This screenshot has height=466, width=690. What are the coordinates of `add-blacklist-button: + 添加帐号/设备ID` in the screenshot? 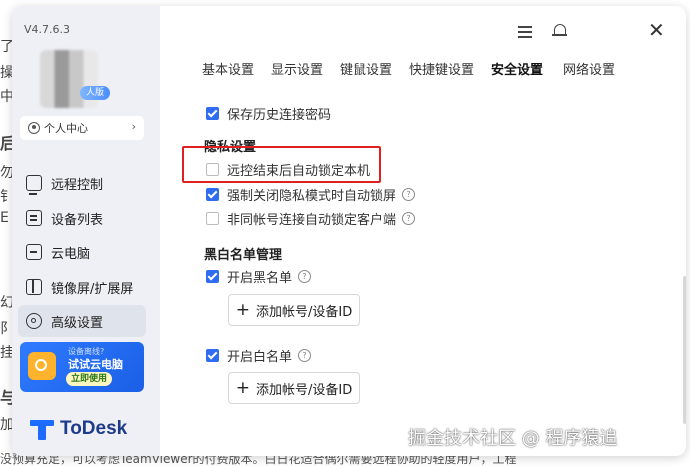 It's located at (294, 310).